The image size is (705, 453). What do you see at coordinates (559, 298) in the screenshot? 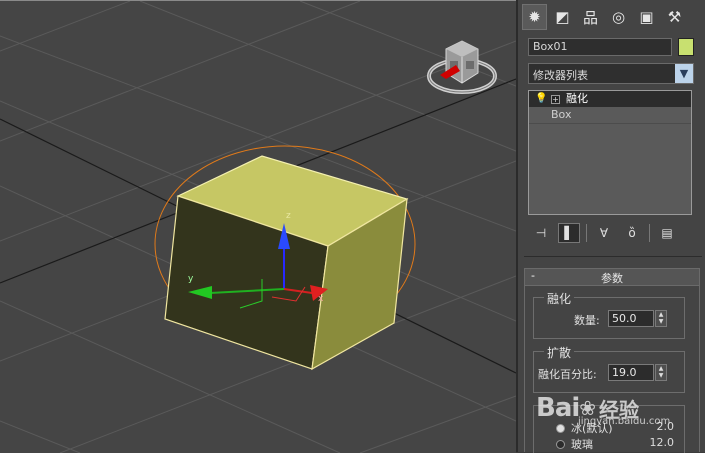
I see `melt-group-title: 融化` at bounding box center [559, 298].